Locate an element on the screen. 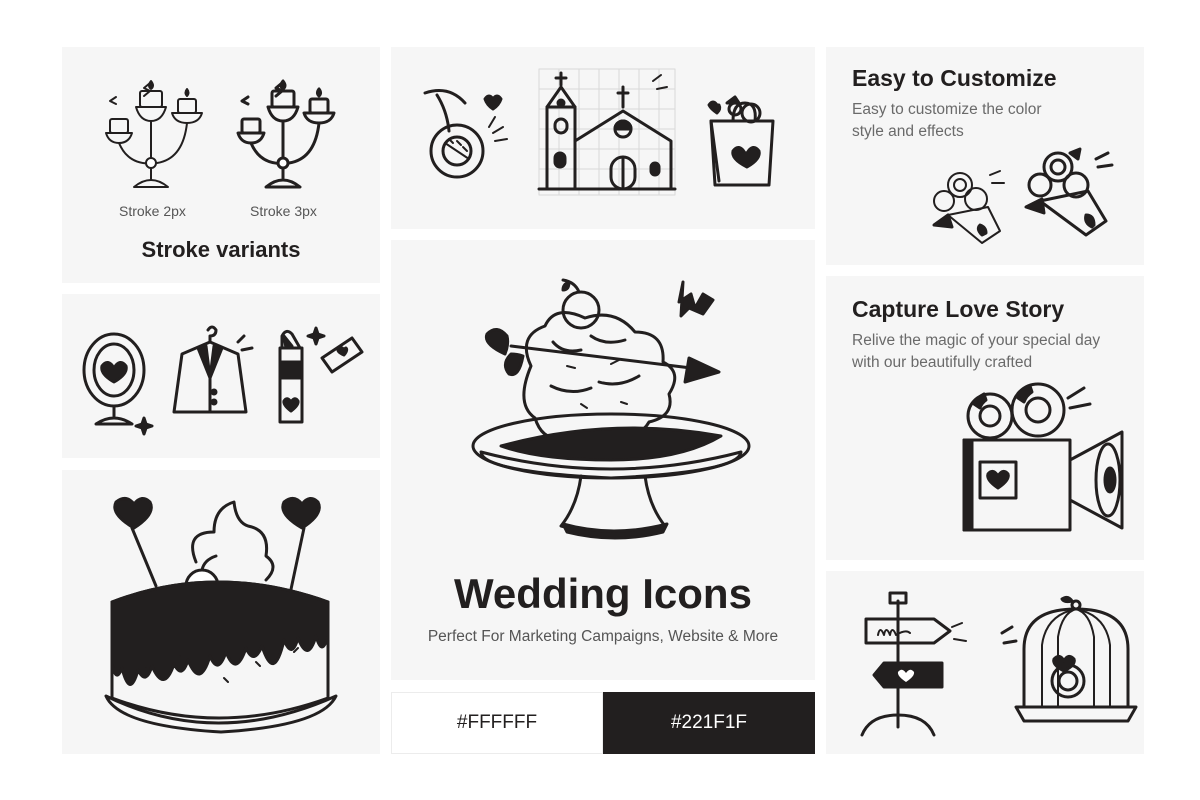  stroke-variants-card: Stroke 2px Stroke 3px Stroke variants is located at coordinates (221, 165).